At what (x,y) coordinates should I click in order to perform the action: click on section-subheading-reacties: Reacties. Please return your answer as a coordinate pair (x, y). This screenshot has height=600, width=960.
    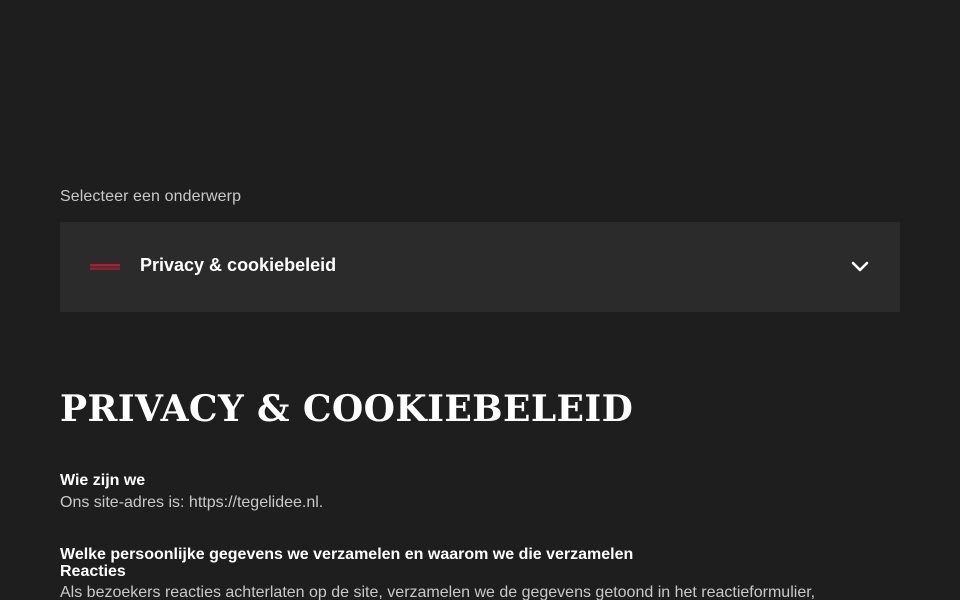
    Looking at the image, I should click on (93, 571).